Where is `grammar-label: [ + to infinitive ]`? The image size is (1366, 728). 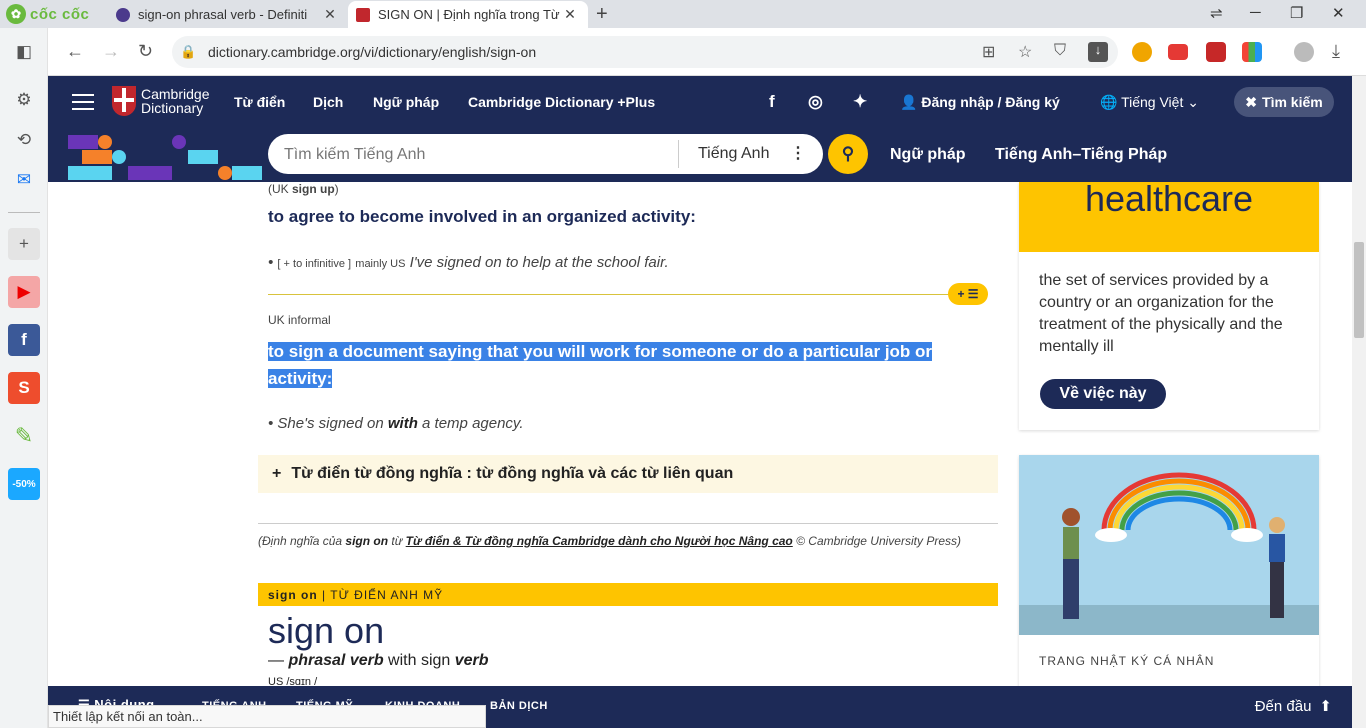
grammar-label: [ + to infinitive ] is located at coordinates (314, 264).